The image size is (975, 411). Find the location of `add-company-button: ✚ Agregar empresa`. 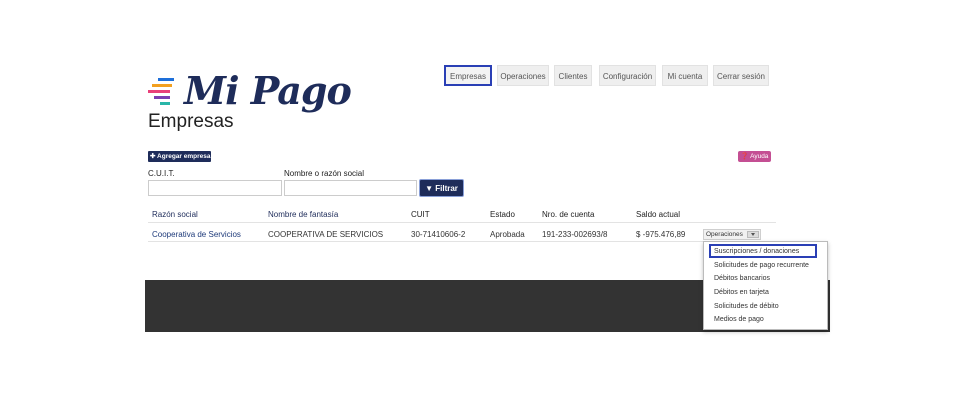

add-company-button: ✚ Agregar empresa is located at coordinates (179, 156).